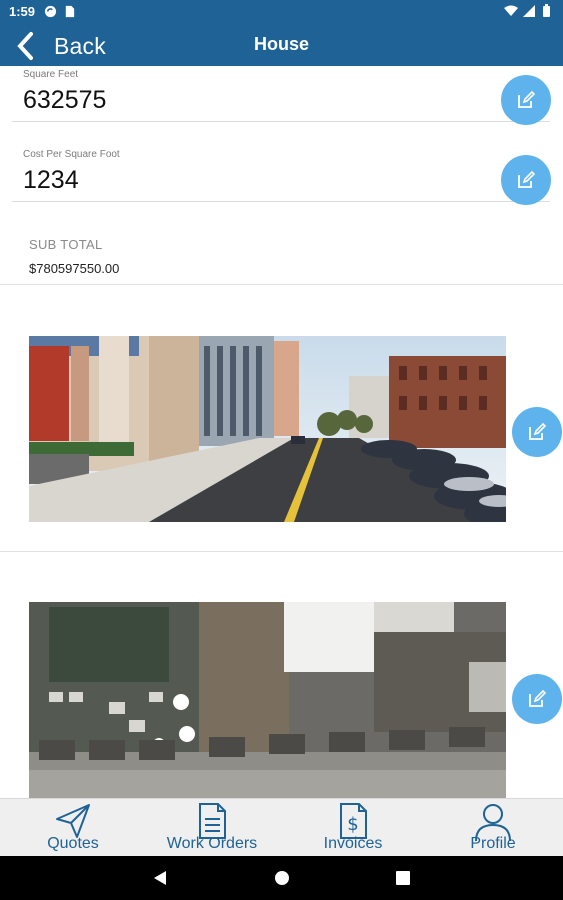  I want to click on sync-status-icon, so click(50, 11).